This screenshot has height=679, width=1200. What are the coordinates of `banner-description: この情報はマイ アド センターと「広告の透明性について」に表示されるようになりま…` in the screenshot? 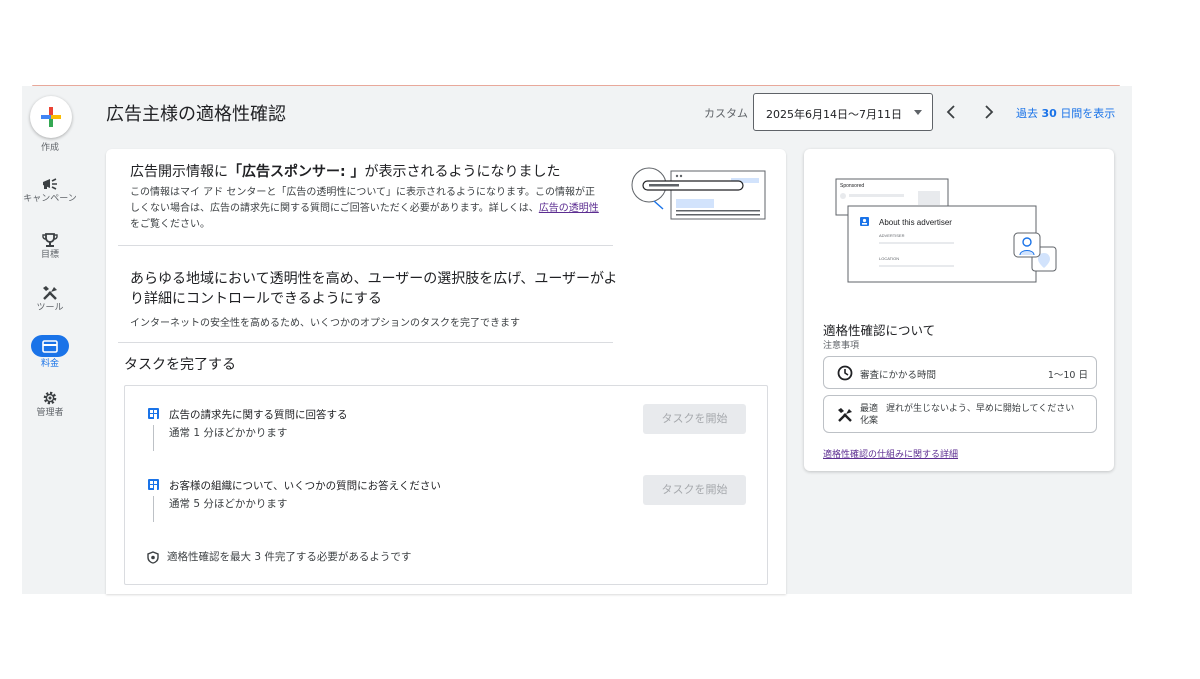 It's located at (365, 209).